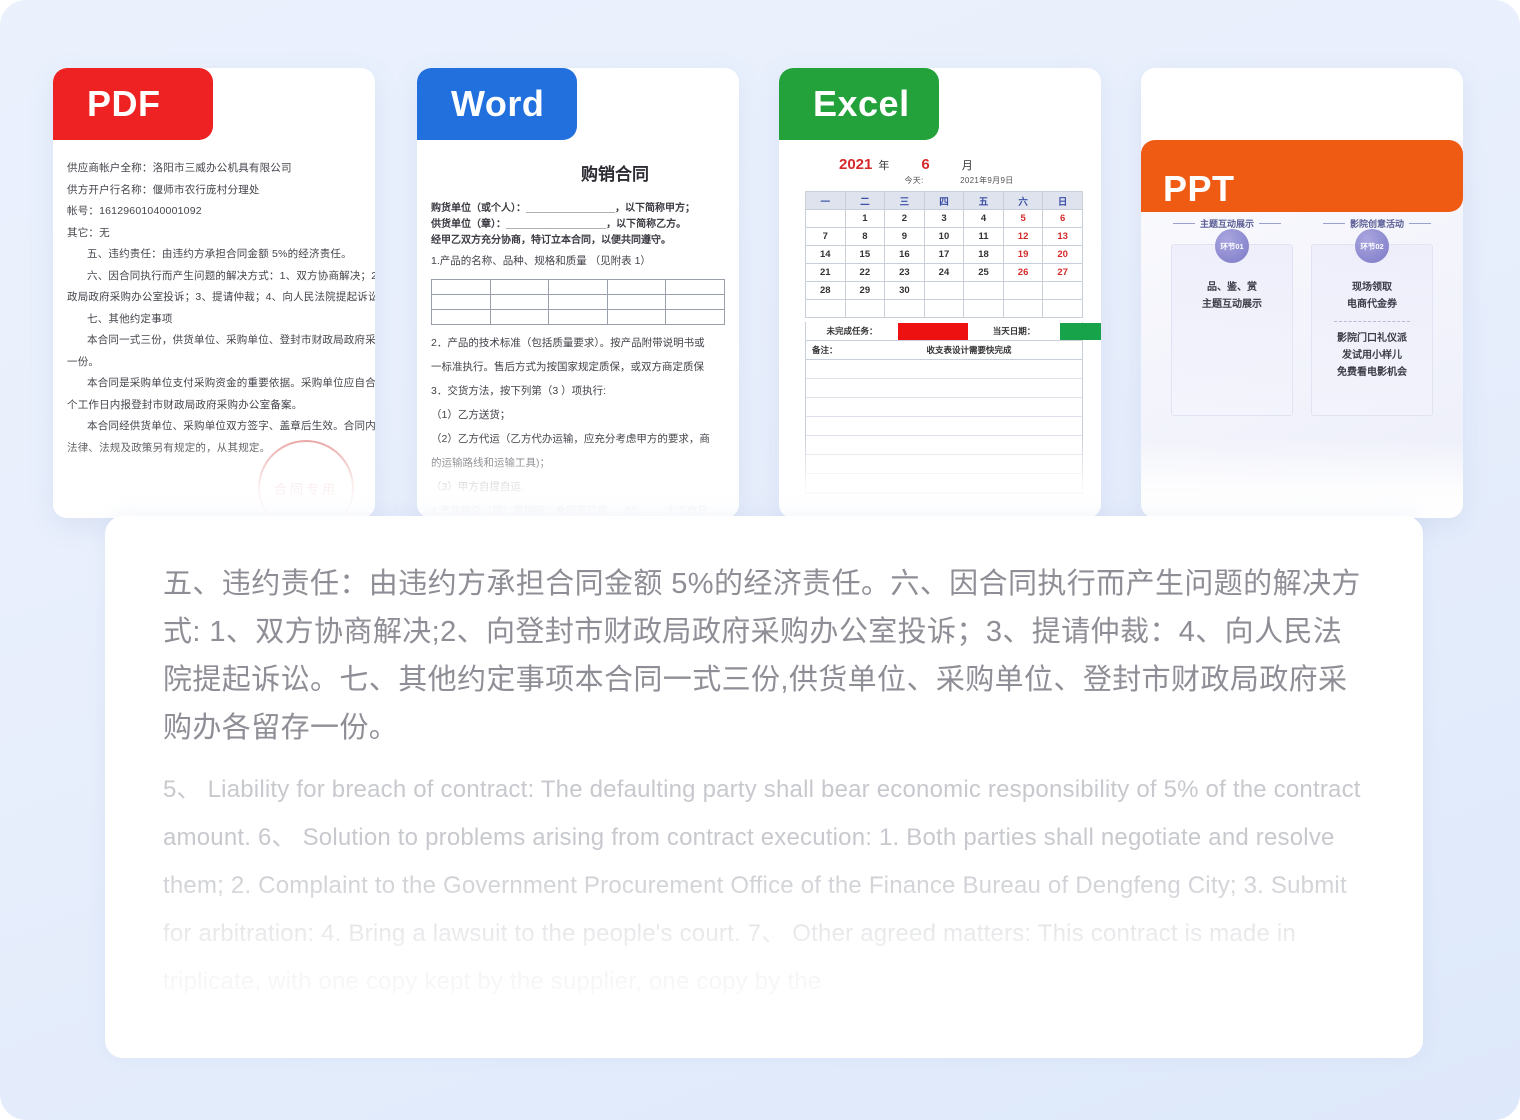 The height and width of the screenshot is (1120, 1520). What do you see at coordinates (944, 254) in the screenshot?
I see `calendar-day: 17` at bounding box center [944, 254].